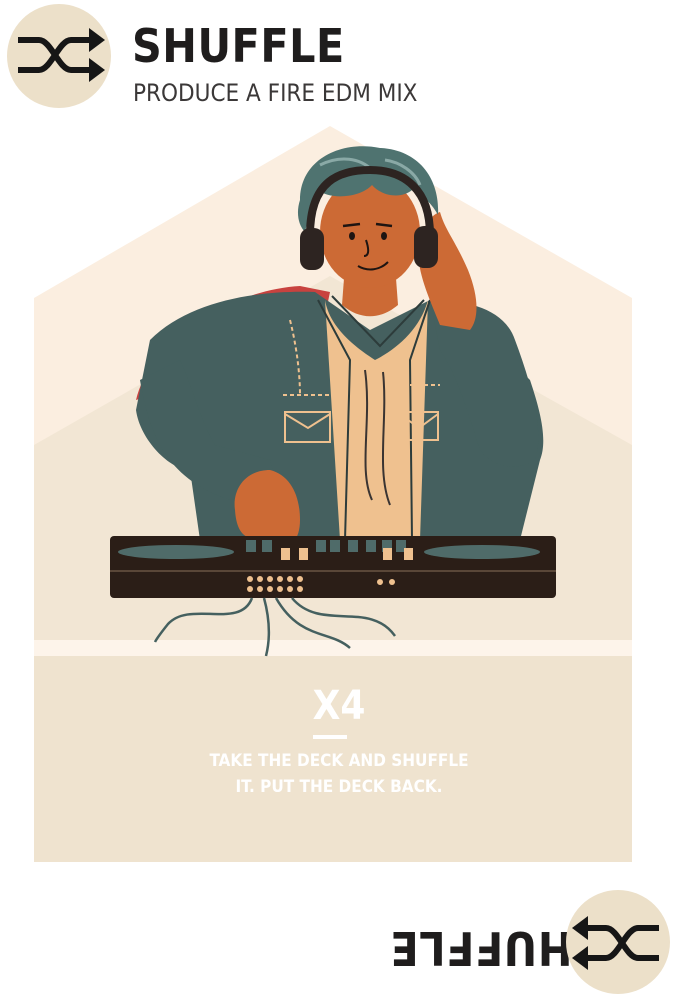 This screenshot has width=678, height=998. Describe the element at coordinates (339, 706) in the screenshot. I see `multiplier: X4` at that location.